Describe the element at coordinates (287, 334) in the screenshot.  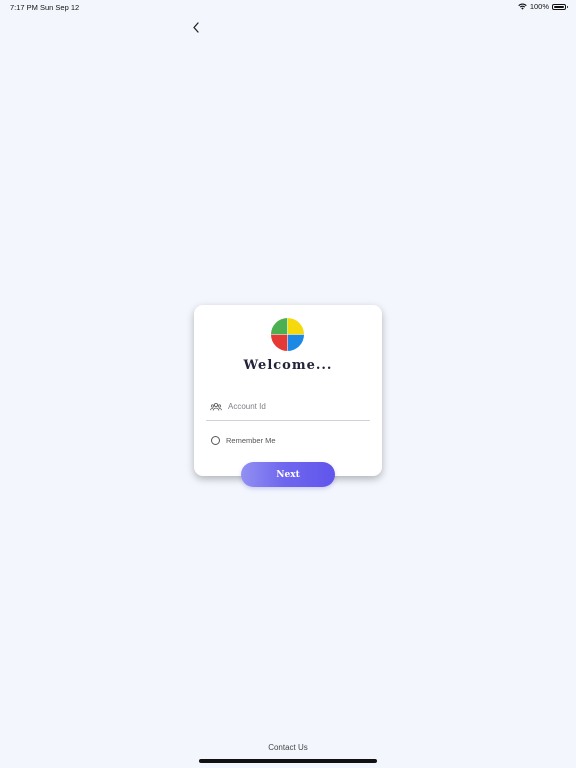
I see `app-logo` at that location.